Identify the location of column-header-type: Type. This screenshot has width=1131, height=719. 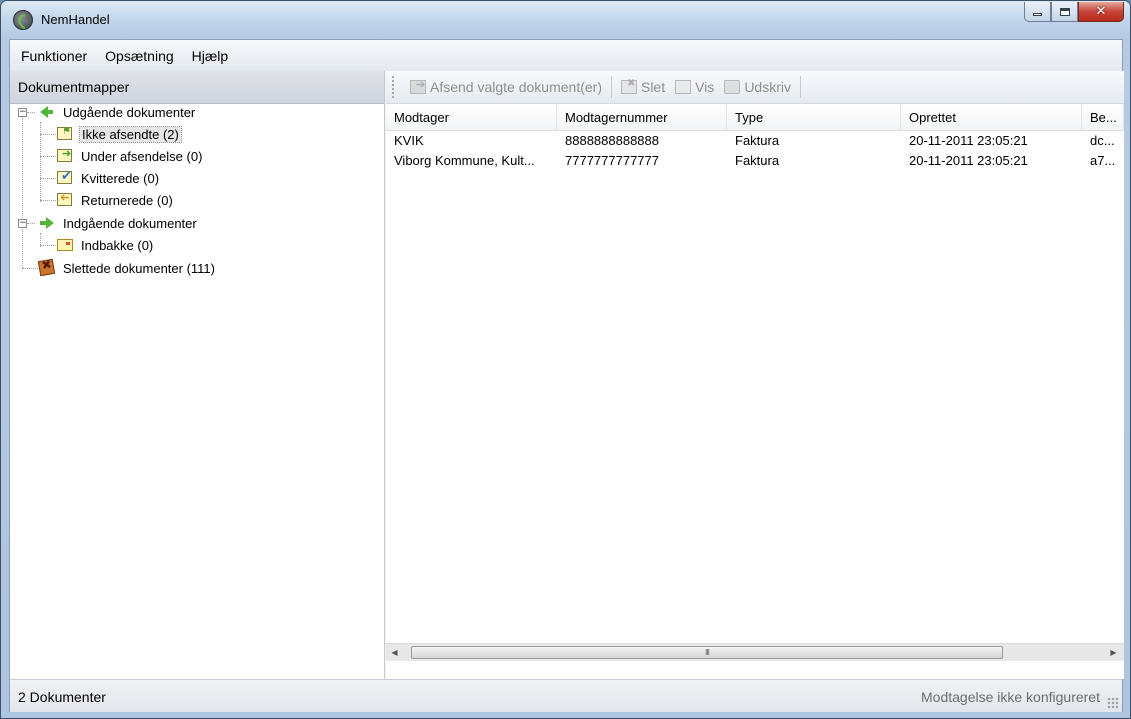
(814, 117).